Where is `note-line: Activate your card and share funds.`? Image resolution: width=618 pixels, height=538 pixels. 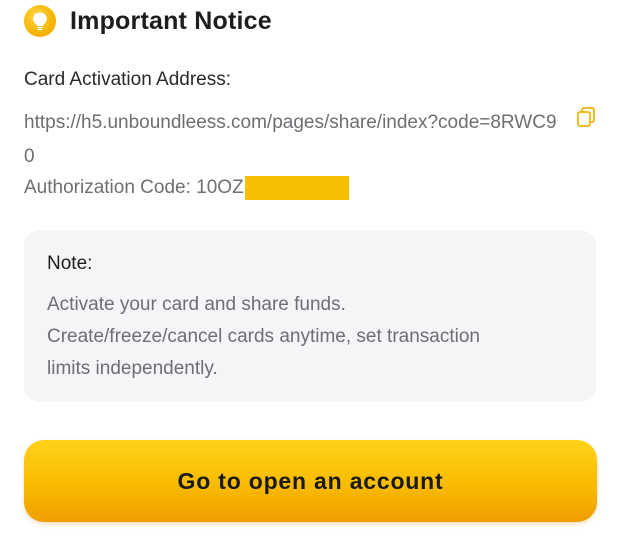 note-line: Activate your card and share funds. is located at coordinates (196, 304).